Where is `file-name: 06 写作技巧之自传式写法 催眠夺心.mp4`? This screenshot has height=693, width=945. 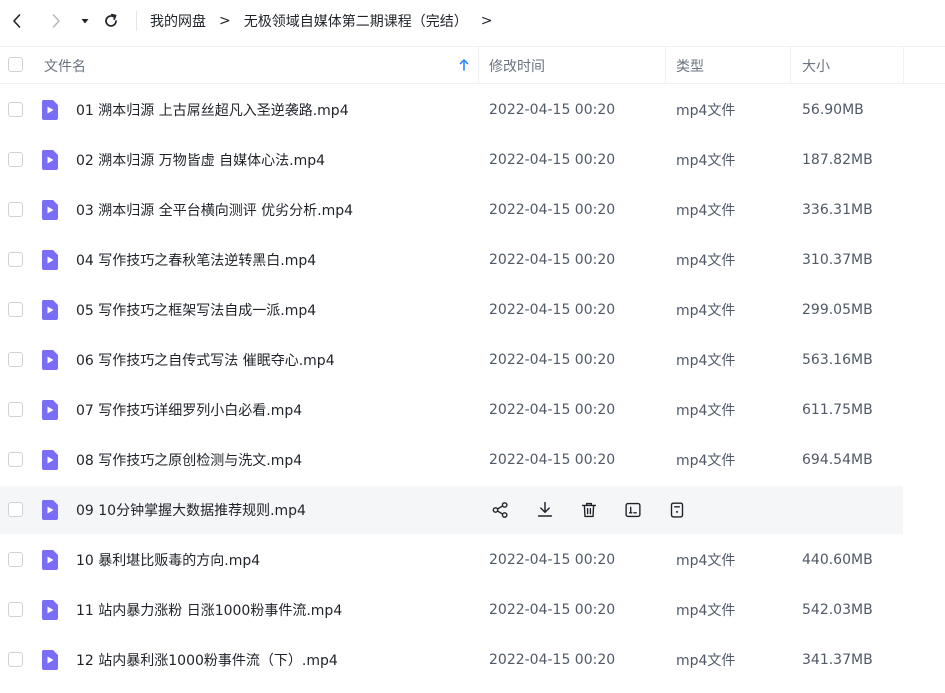
file-name: 06 写作技巧之自传式写法 催眠夺心.mp4 is located at coordinates (205, 360).